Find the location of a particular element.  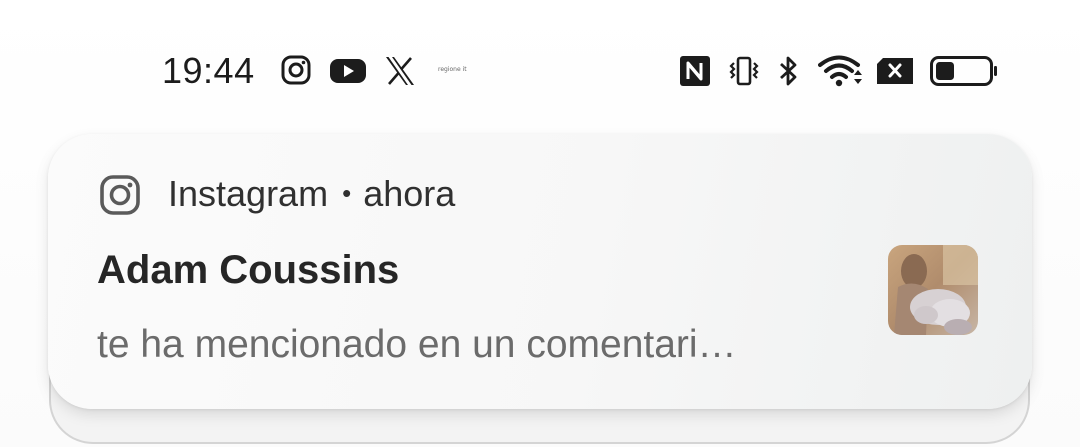

photo-thumbnail is located at coordinates (933, 290).